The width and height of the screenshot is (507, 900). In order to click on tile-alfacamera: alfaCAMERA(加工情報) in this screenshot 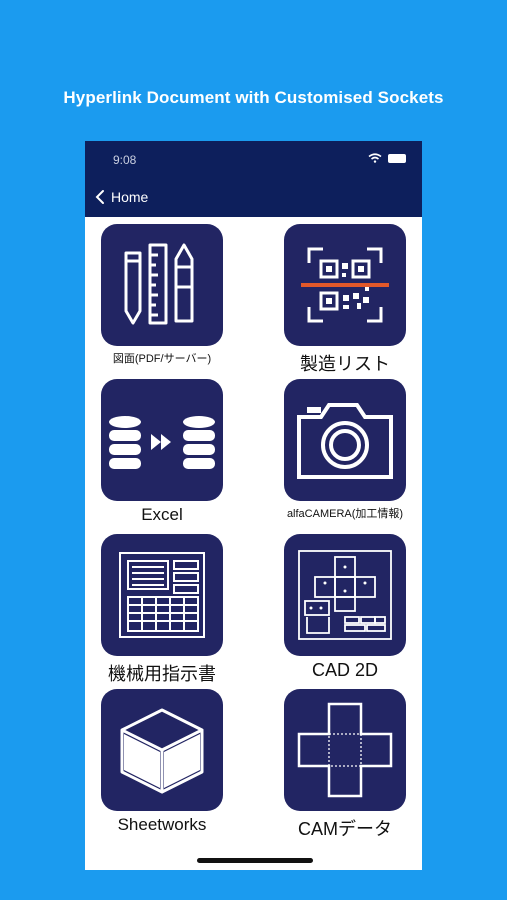, I will do `click(345, 450)`.